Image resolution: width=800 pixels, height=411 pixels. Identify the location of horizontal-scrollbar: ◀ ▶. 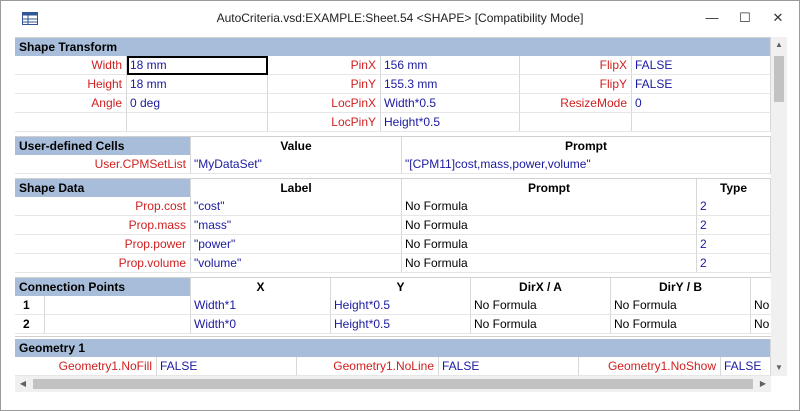
(393, 384).